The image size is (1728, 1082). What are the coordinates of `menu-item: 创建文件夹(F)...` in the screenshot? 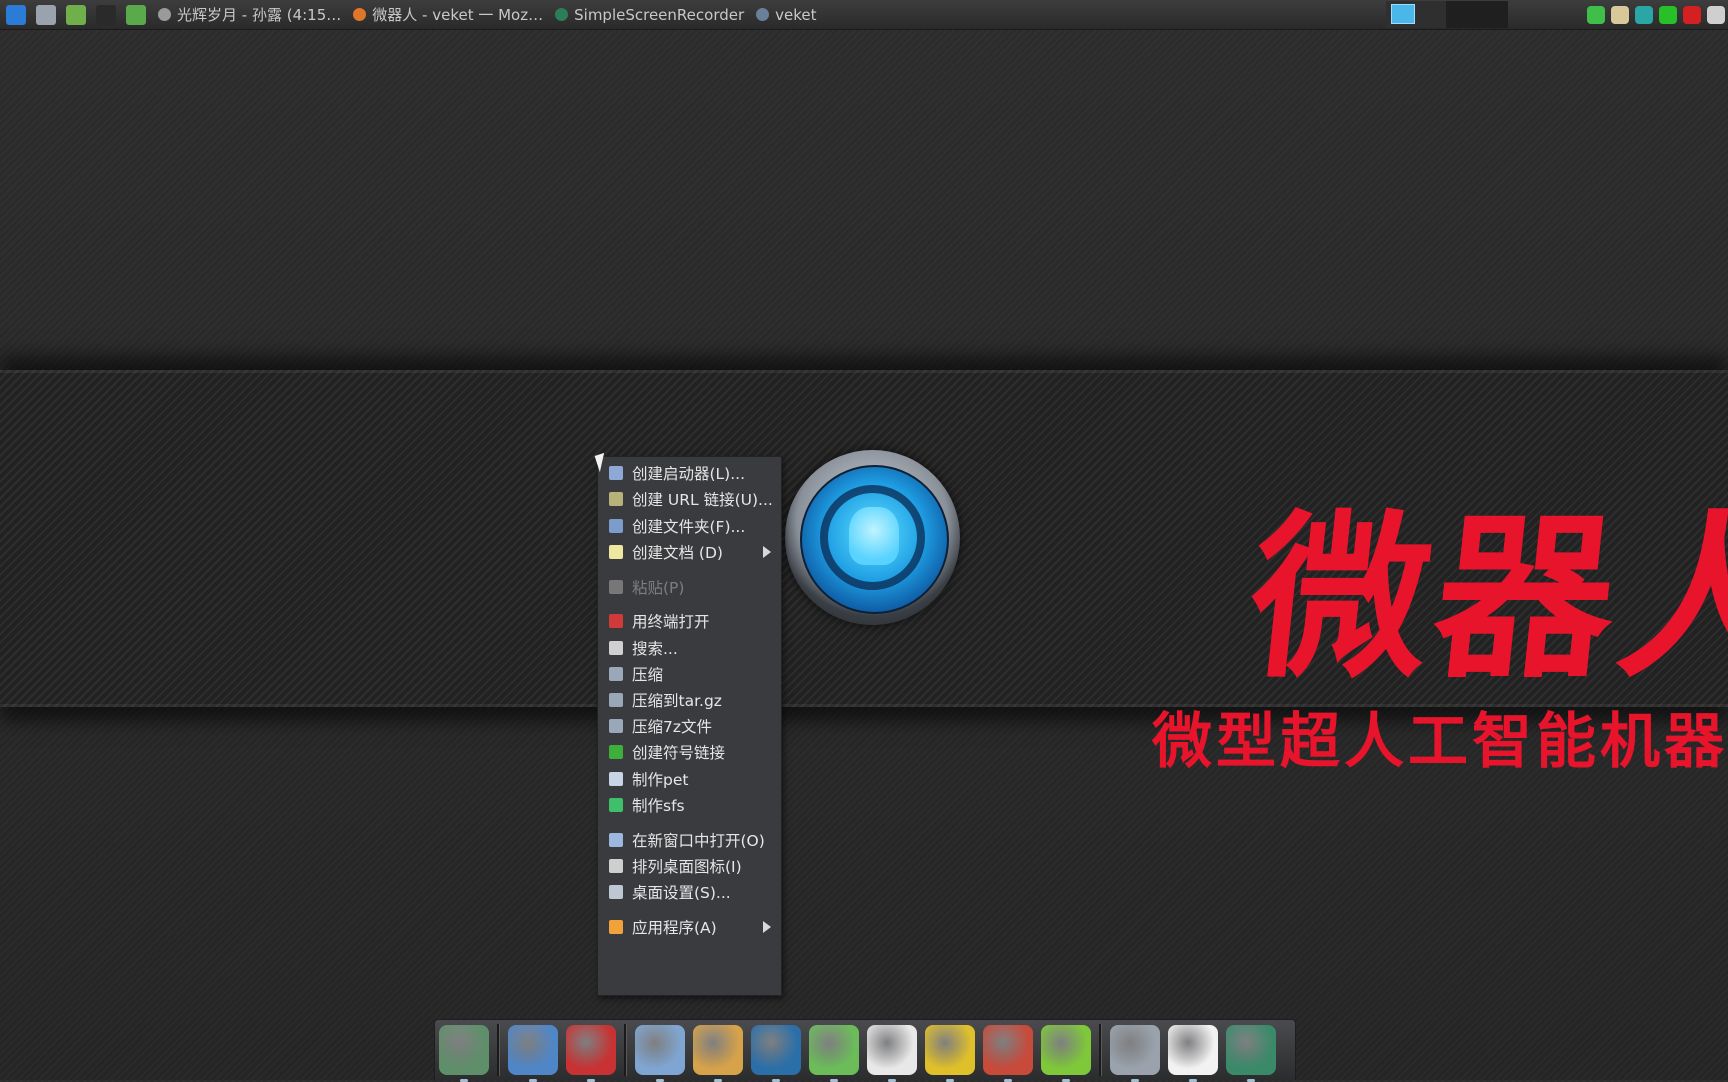 It's located at (689, 526).